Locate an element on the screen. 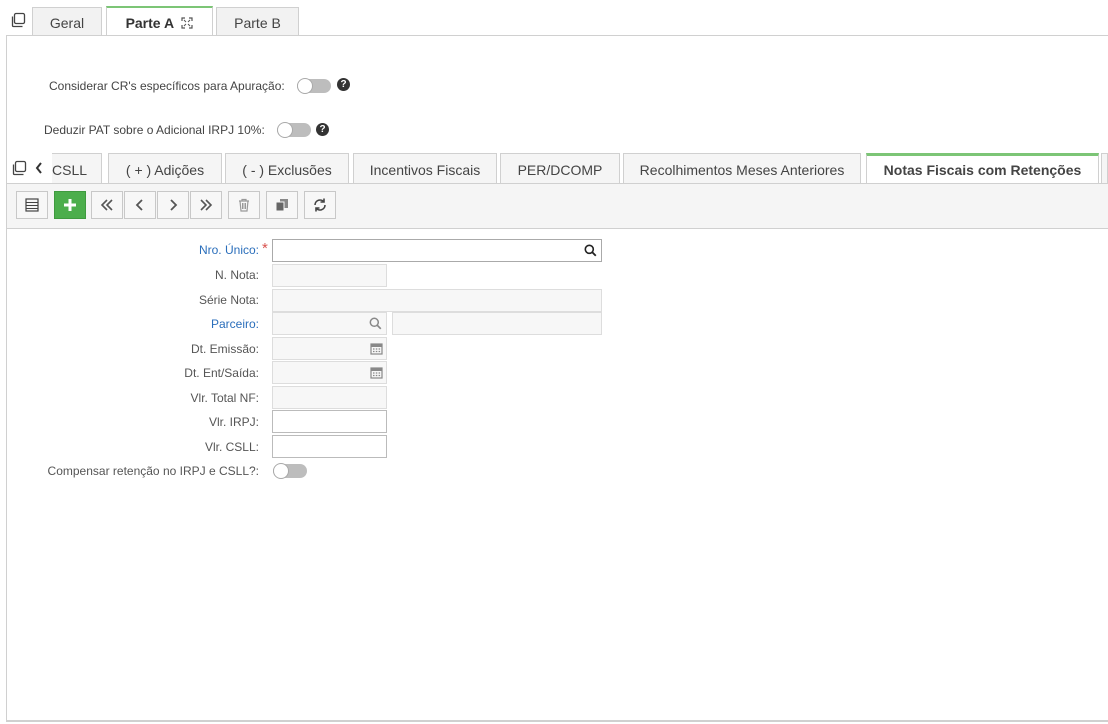  panel-border-bottom is located at coordinates (557, 721).